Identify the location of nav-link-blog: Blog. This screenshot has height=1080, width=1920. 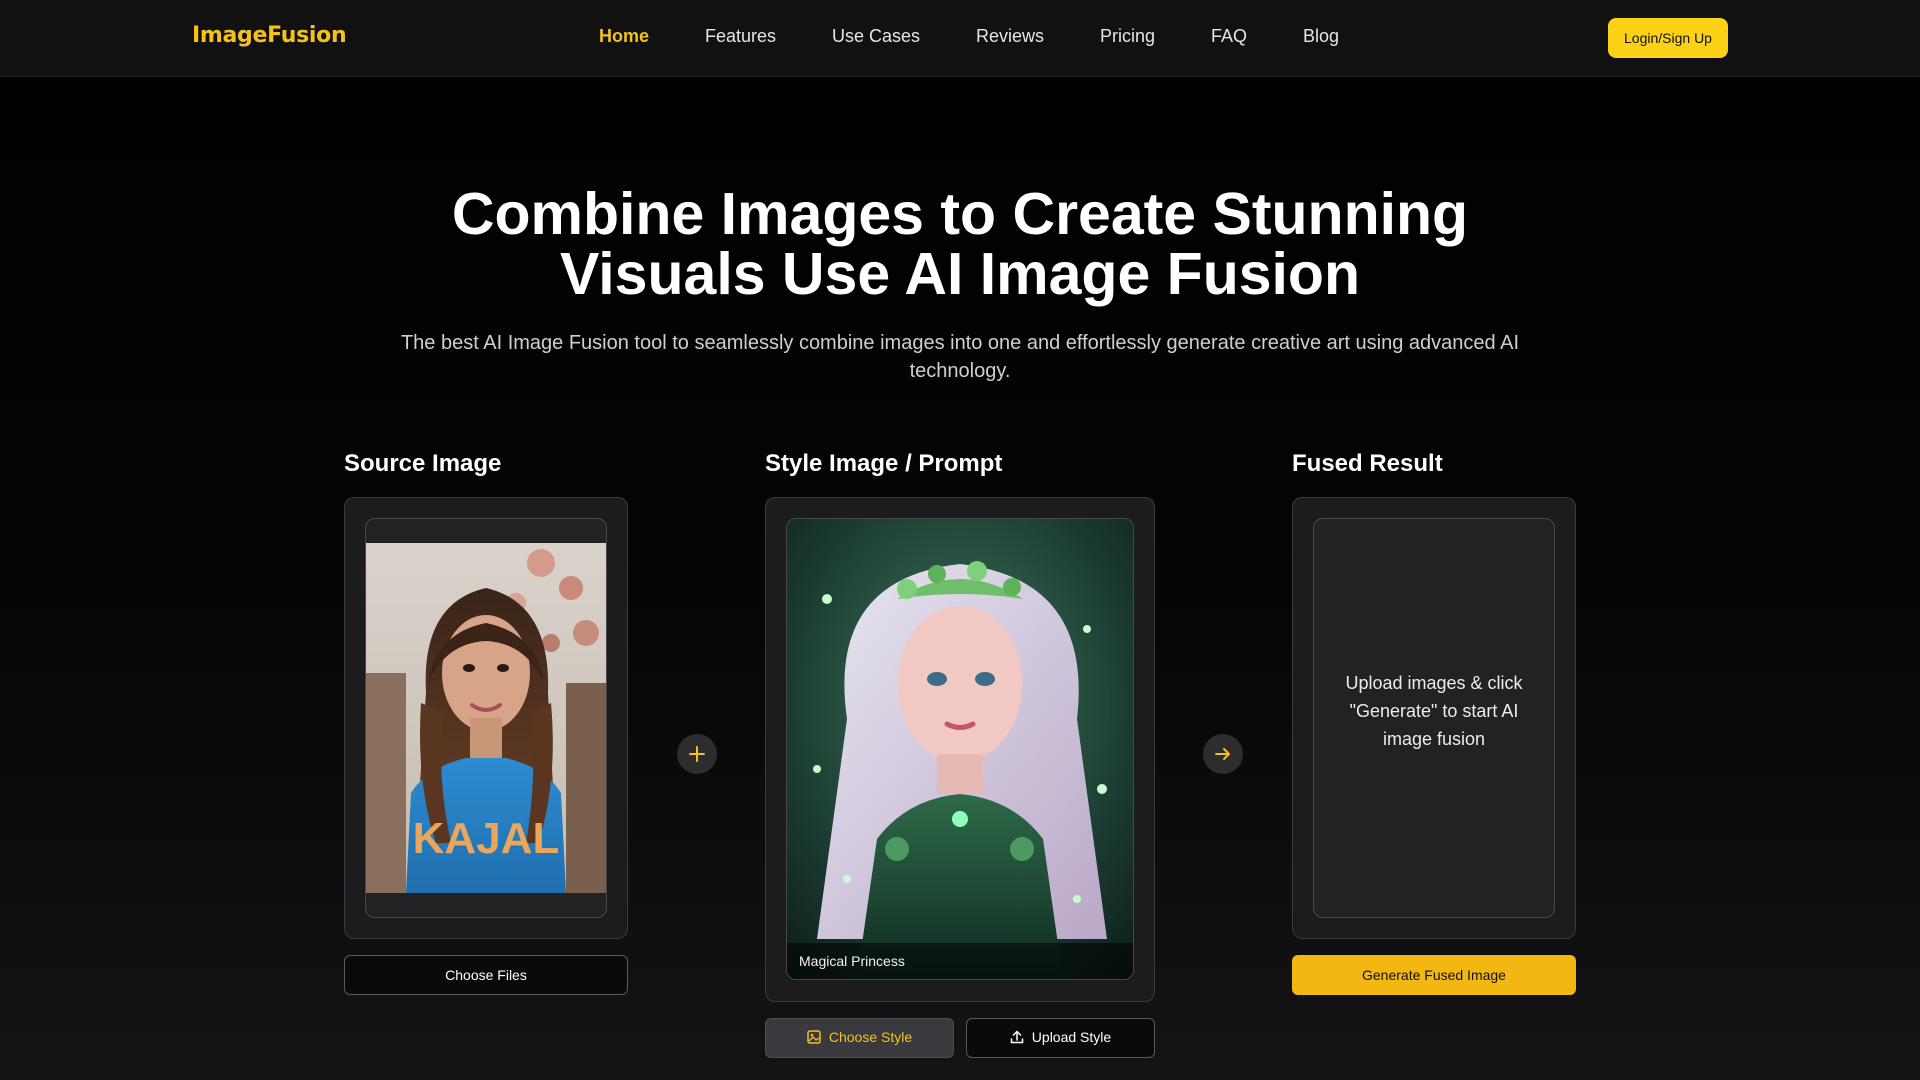
(1321, 36).